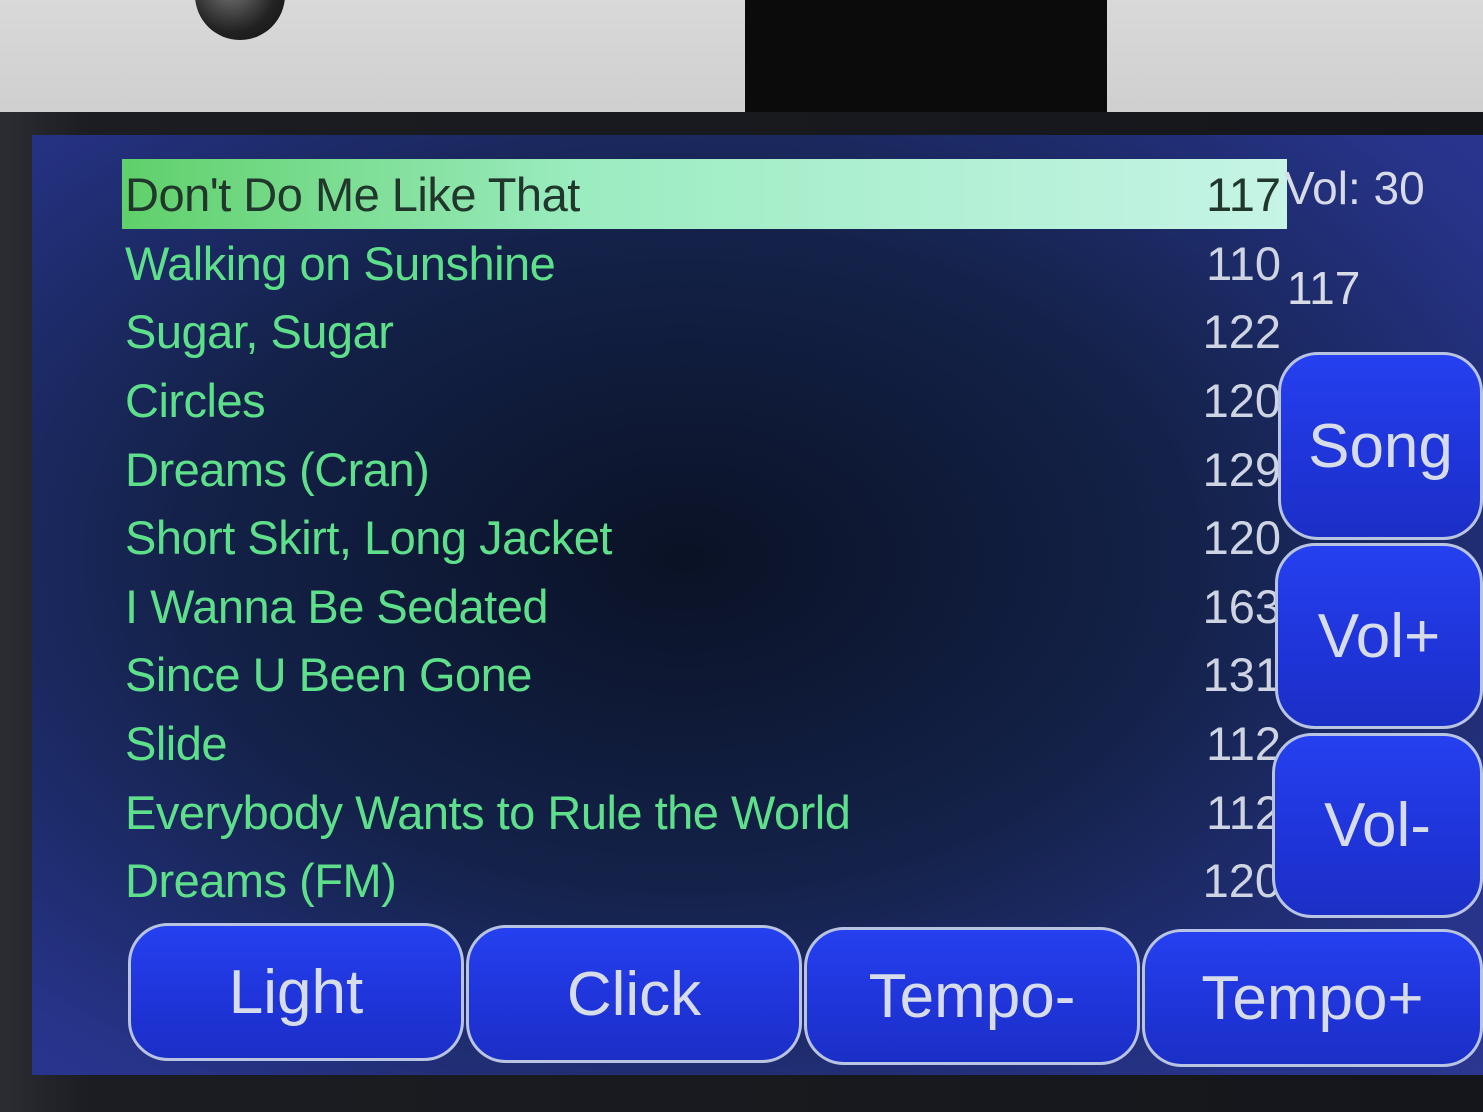 The width and height of the screenshot is (1483, 1112). Describe the element at coordinates (176, 743) in the screenshot. I see `song-title: Slide` at that location.